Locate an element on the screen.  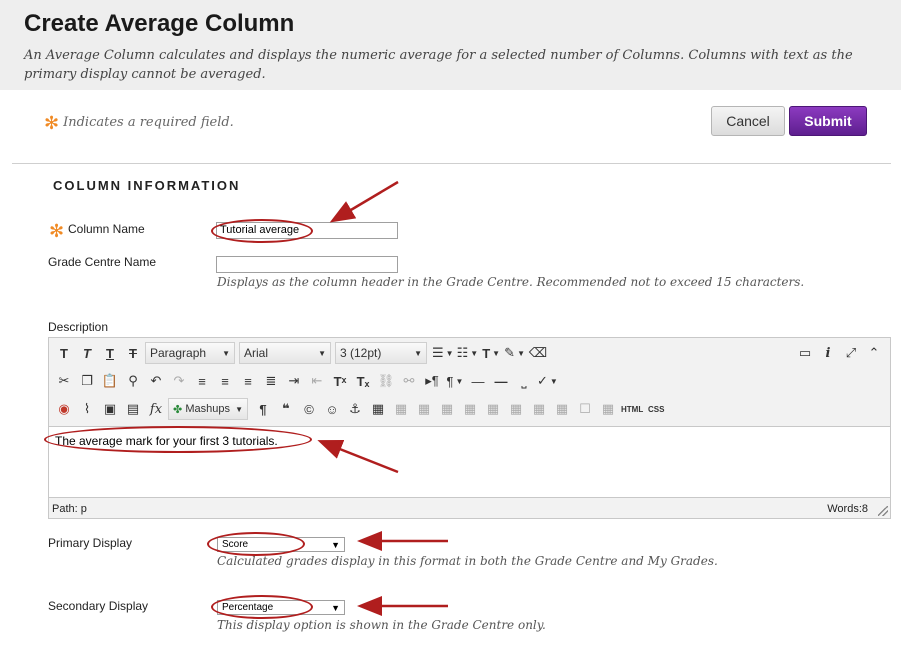
annotation-arrows is located at coordinates (382, 398).